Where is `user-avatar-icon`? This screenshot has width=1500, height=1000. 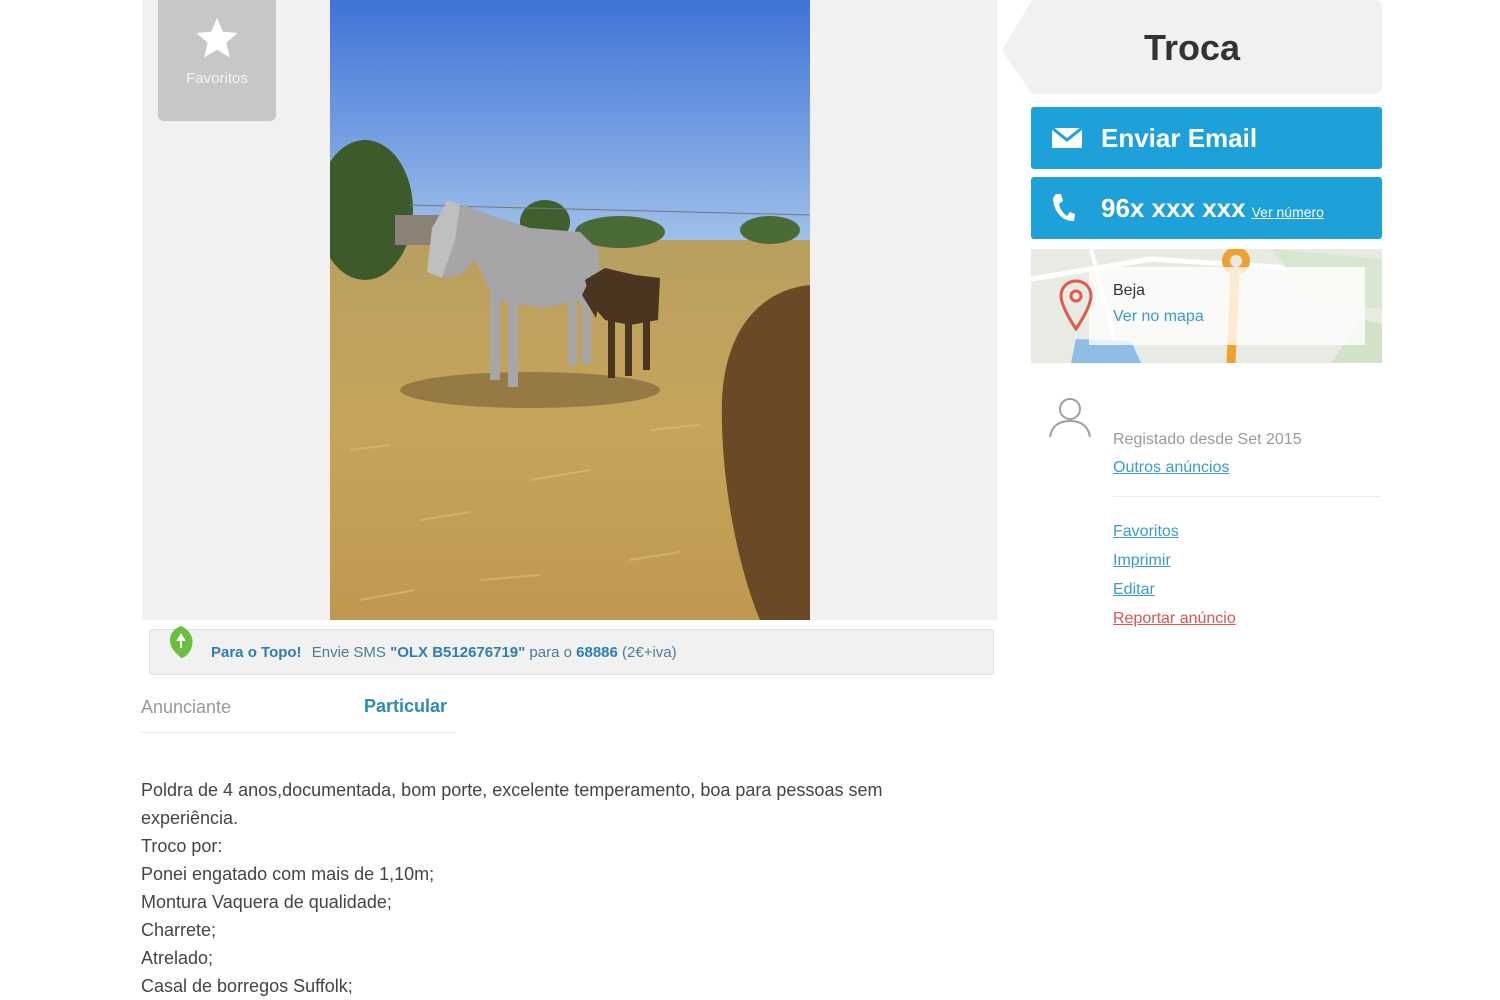 user-avatar-icon is located at coordinates (1070, 418).